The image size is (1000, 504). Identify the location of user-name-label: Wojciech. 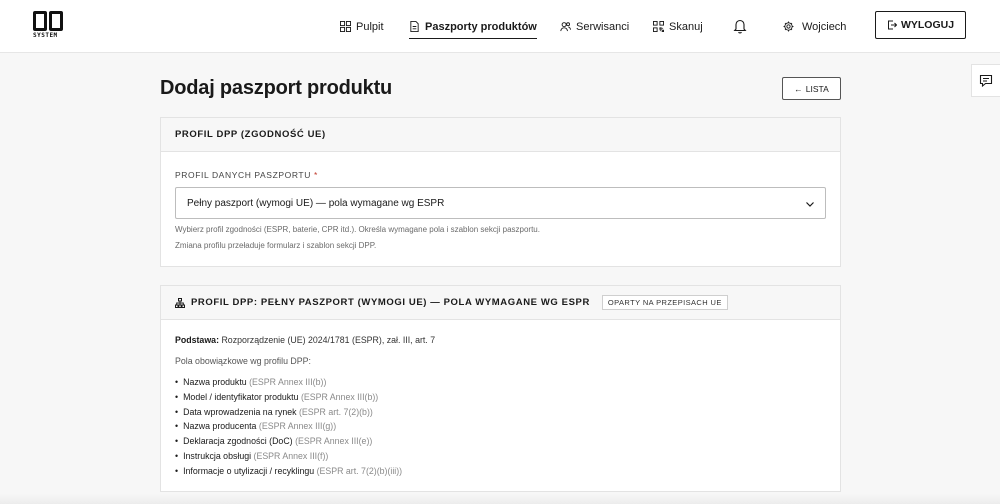
(824, 26).